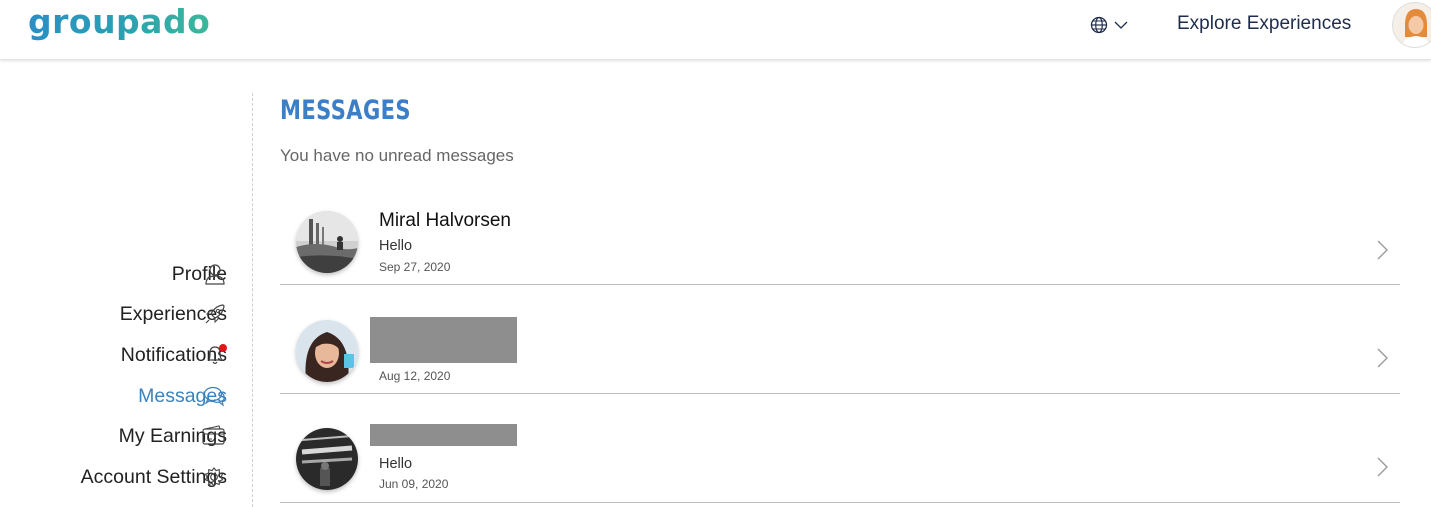 This screenshot has width=1431, height=507. I want to click on conversation-date: Sep 27, 2020, so click(415, 267).